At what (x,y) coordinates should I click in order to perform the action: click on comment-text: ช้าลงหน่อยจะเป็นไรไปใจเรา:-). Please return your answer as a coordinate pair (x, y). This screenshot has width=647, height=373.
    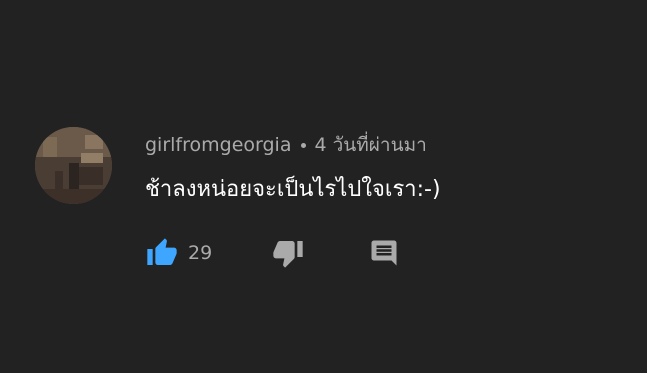
    Looking at the image, I should click on (293, 189).